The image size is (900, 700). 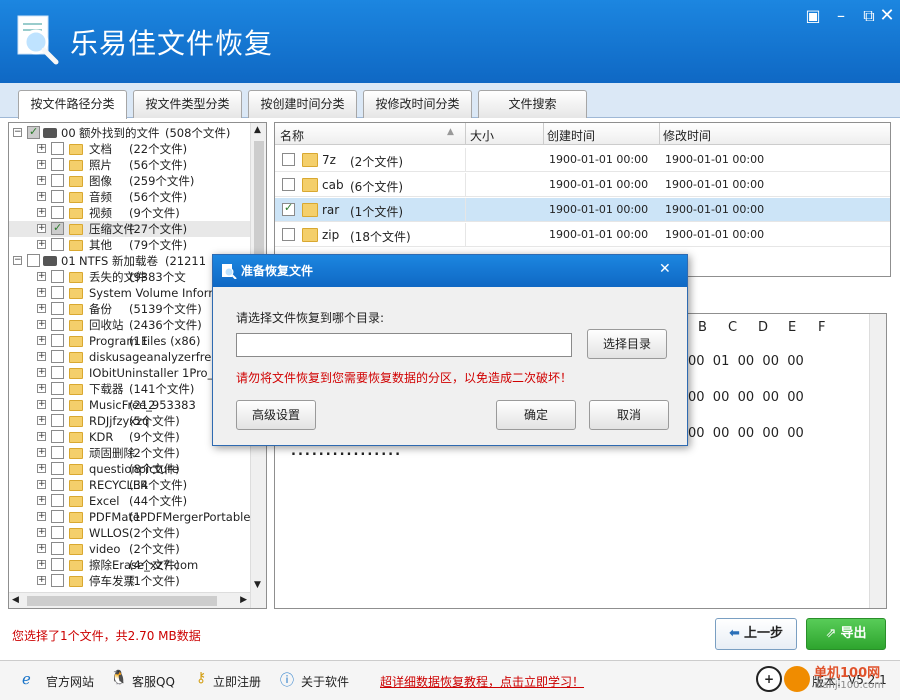 What do you see at coordinates (187, 104) in the screenshot?
I see `tab-by-type: 按文件类型分类` at bounding box center [187, 104].